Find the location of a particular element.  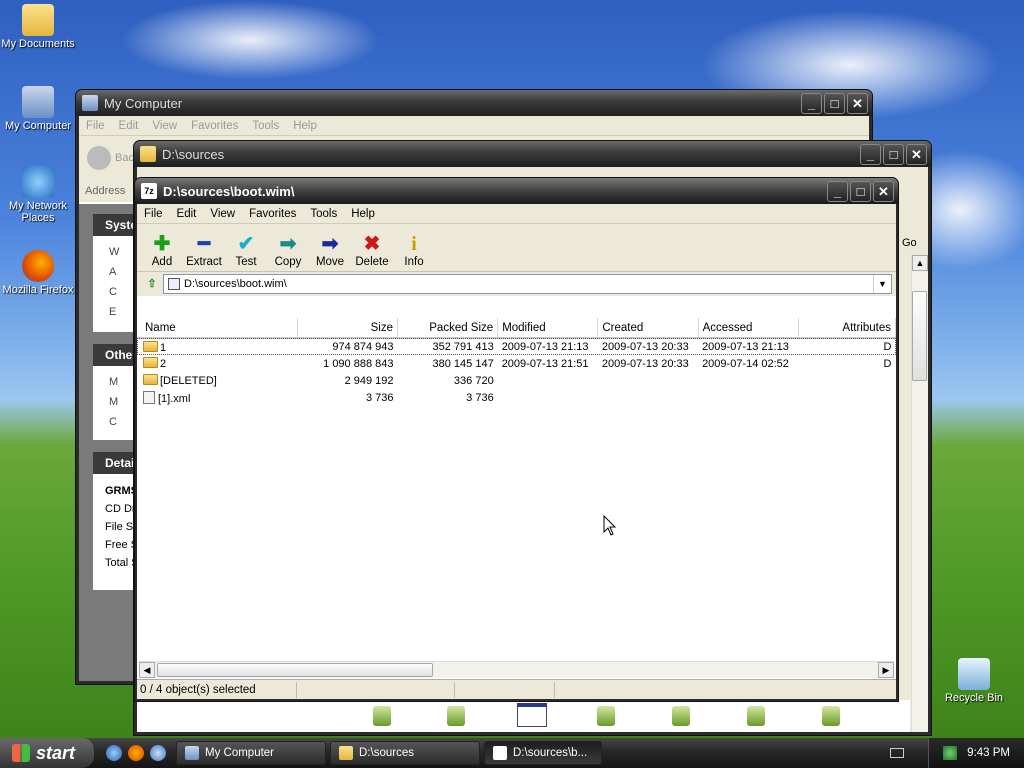

folder-up-icon: ⇧ is located at coordinates (152, 284).